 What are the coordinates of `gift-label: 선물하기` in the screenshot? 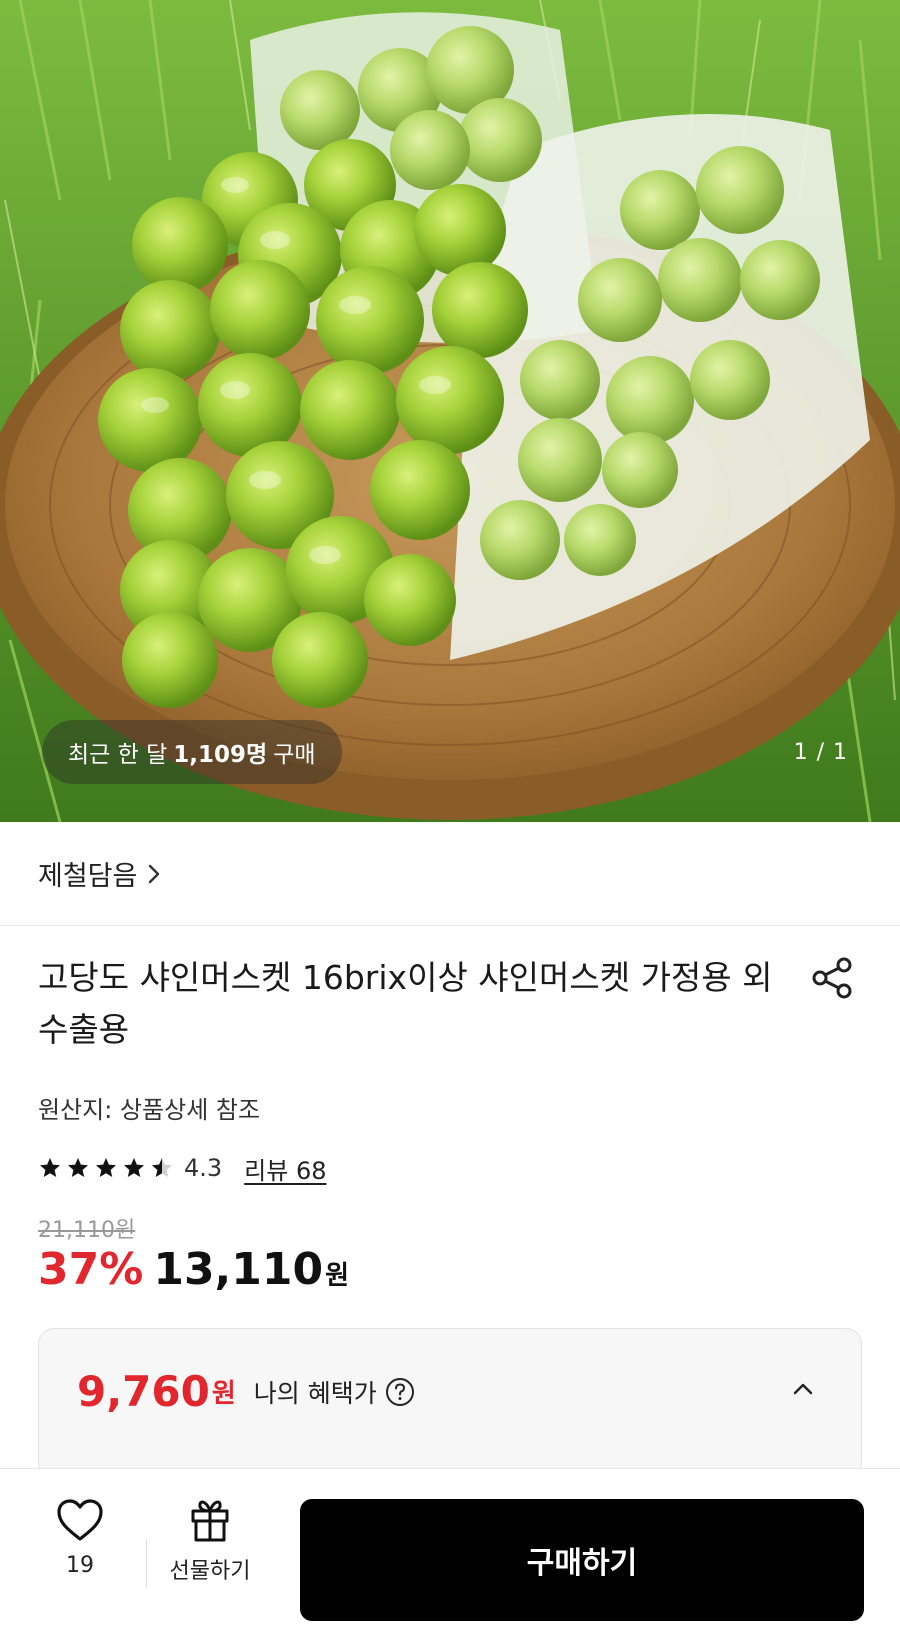 It's located at (210, 1571).